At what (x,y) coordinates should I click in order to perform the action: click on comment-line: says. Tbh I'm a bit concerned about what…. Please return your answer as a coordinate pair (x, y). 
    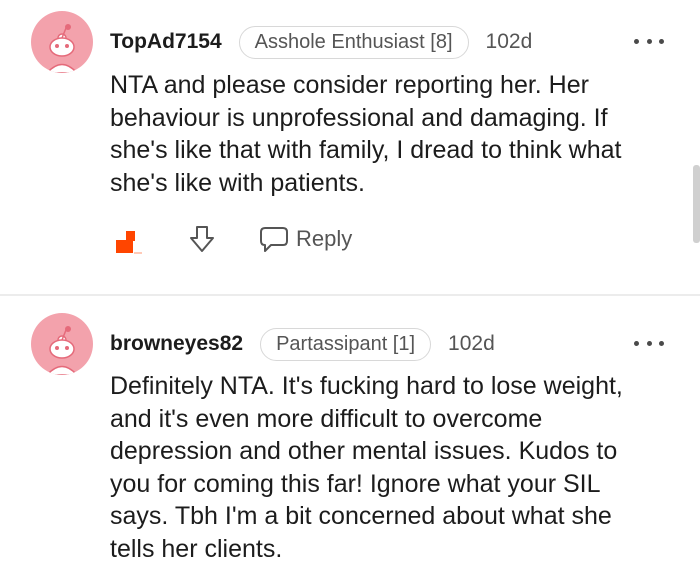
    Looking at the image, I should click on (361, 516).